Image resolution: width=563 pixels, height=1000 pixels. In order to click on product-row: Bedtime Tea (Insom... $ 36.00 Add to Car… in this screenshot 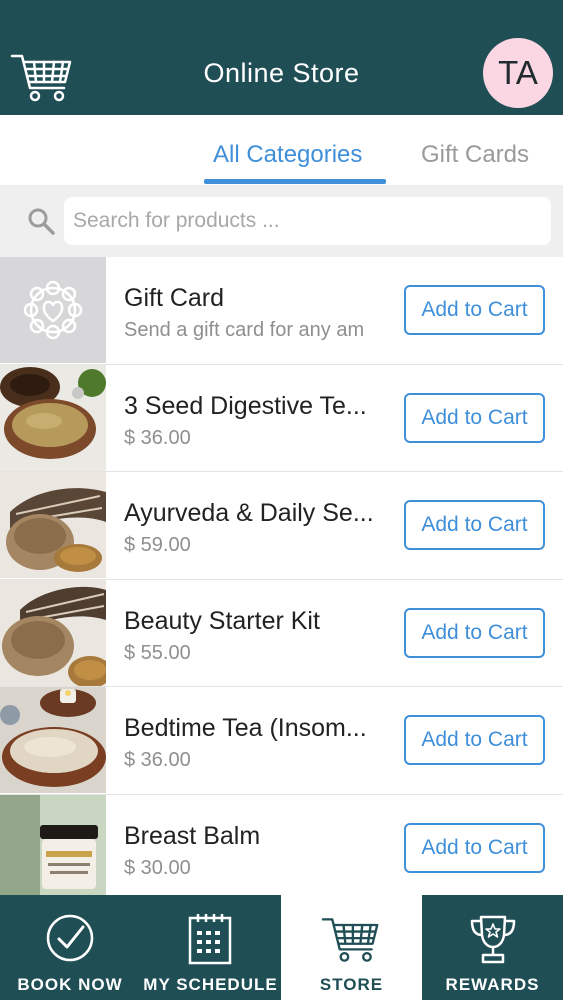, I will do `click(281, 741)`.